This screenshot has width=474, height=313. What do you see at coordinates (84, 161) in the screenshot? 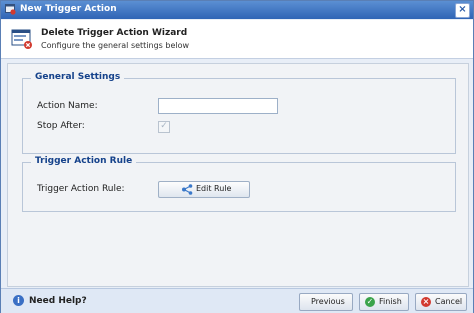
I see `trigger-action-rule-legend: Trigger Action Rule` at bounding box center [84, 161].